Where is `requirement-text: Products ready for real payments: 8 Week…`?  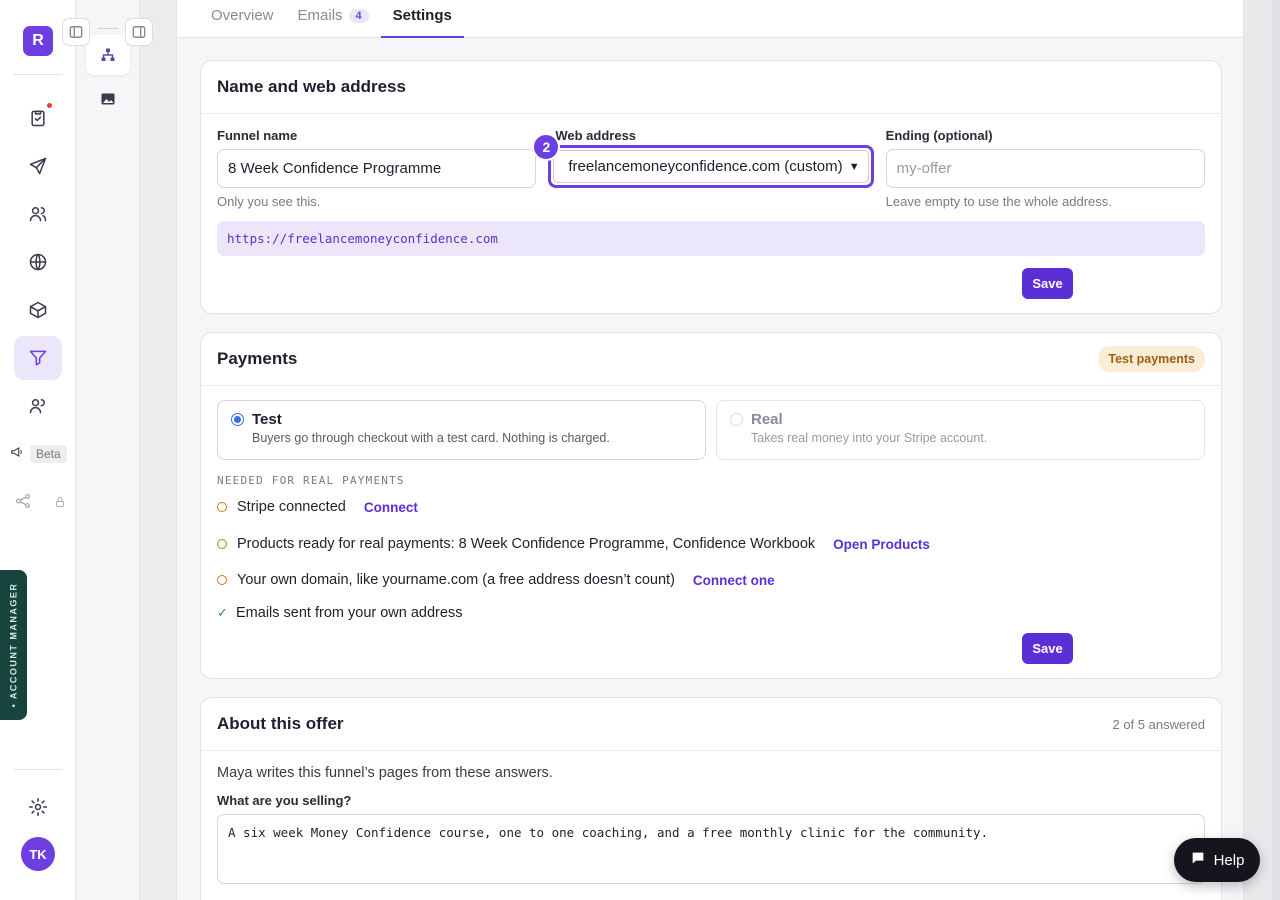
requirement-text: Products ready for real payments: 8 Week… is located at coordinates (526, 544).